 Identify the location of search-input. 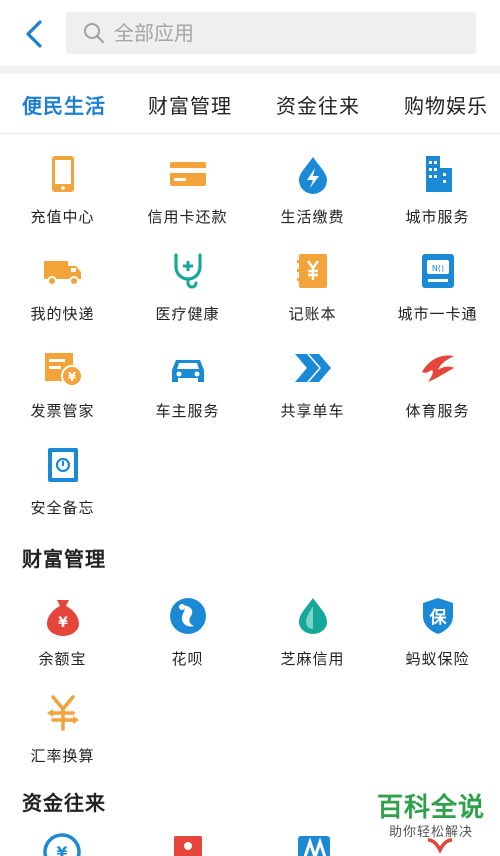
(274, 33).